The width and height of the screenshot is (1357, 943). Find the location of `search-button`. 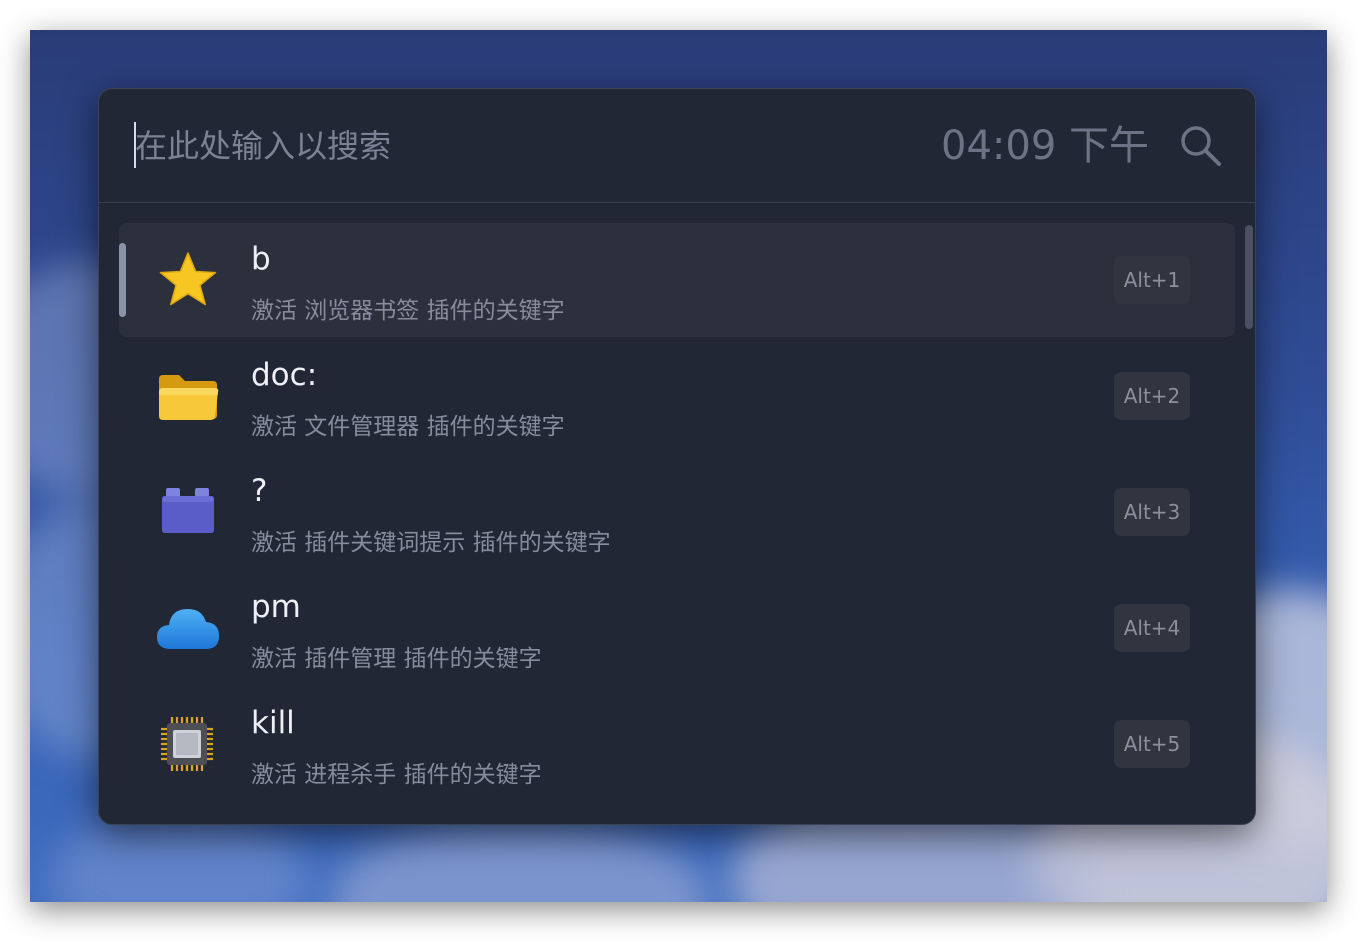

search-button is located at coordinates (1201, 146).